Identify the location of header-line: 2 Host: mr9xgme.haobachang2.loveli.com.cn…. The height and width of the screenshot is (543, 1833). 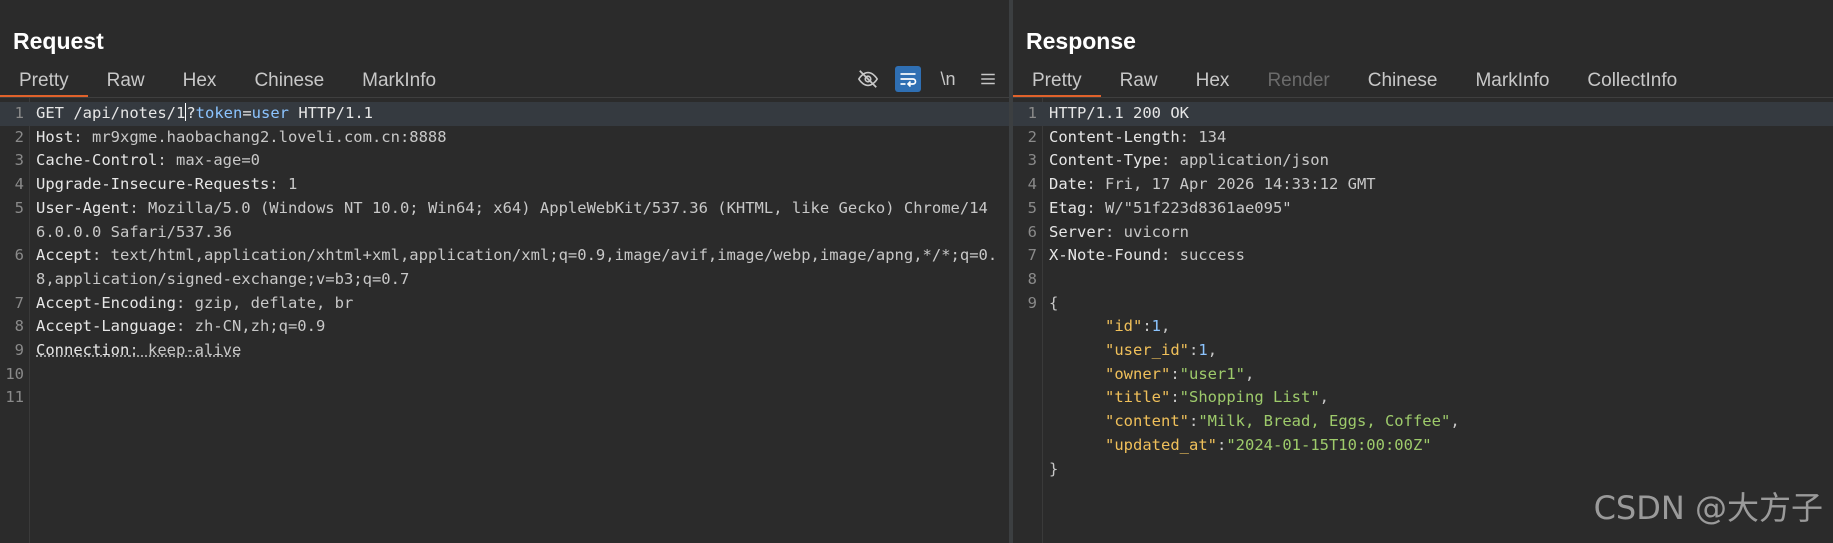
(504, 138).